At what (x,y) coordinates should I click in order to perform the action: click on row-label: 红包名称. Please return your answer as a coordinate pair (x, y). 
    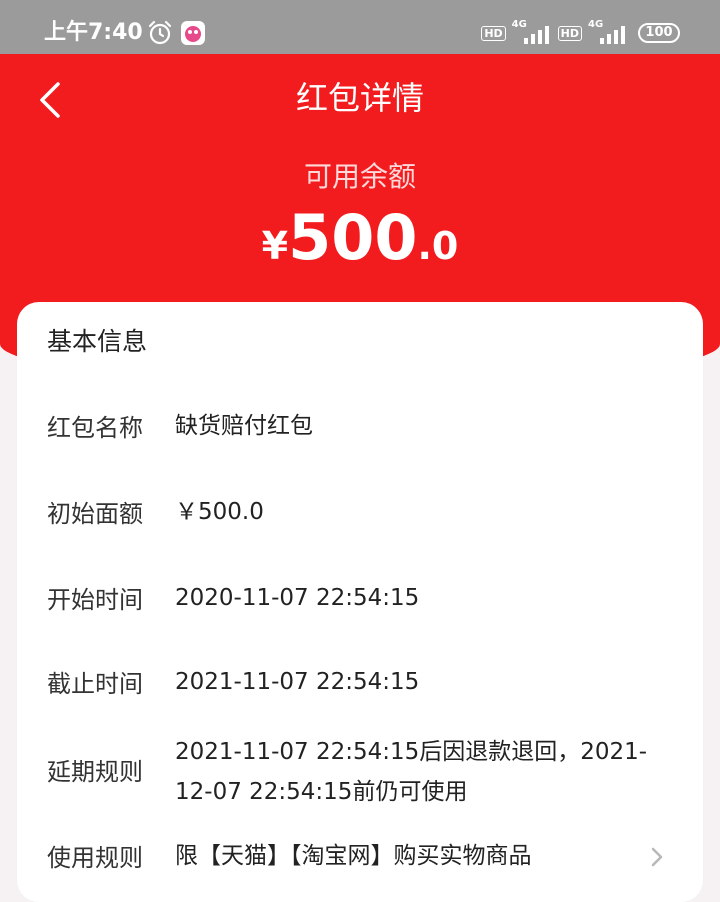
    Looking at the image, I should click on (95, 428).